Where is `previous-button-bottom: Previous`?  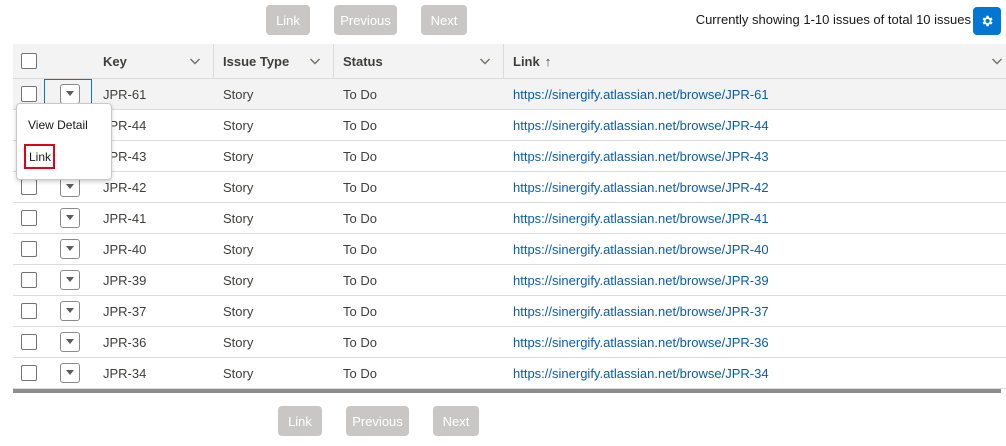
previous-button-bottom: Previous is located at coordinates (377, 421).